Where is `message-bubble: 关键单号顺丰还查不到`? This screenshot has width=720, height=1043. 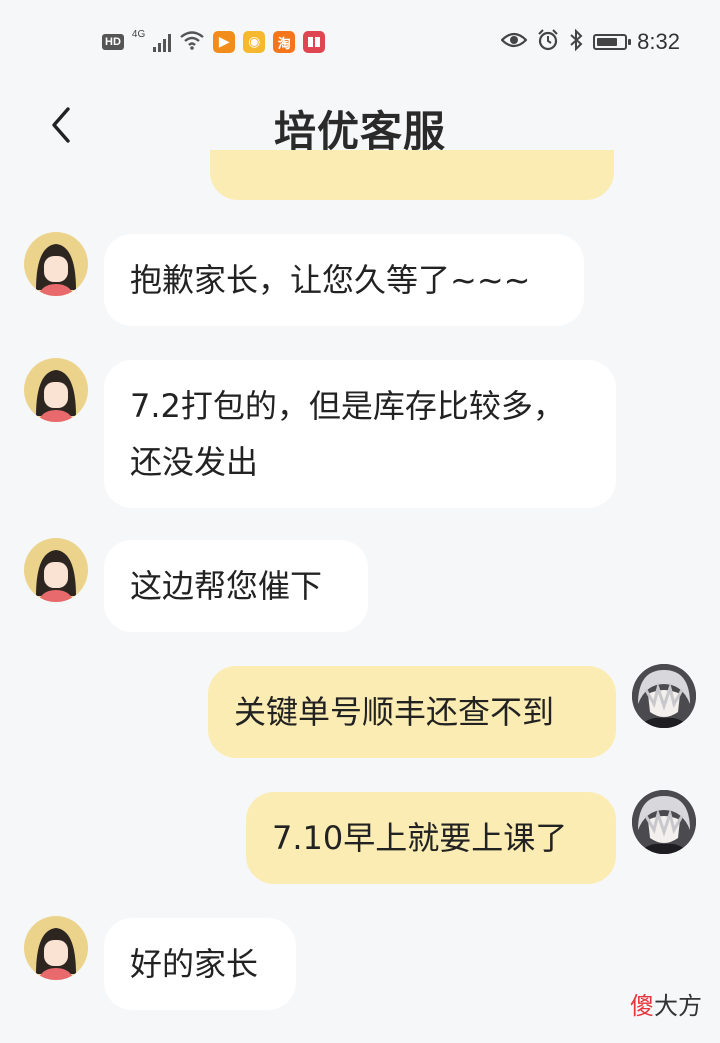
message-bubble: 关键单号顺丰还查不到 is located at coordinates (412, 712).